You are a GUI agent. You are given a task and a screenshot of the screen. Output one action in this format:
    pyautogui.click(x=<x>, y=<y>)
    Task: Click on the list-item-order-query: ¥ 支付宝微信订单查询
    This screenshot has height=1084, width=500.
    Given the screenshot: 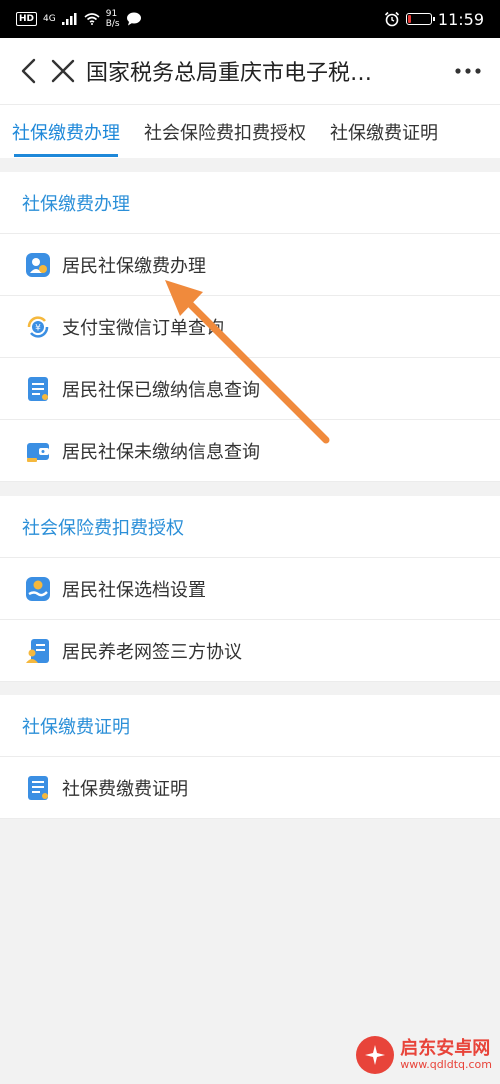 What is the action you would take?
    pyautogui.click(x=250, y=327)
    